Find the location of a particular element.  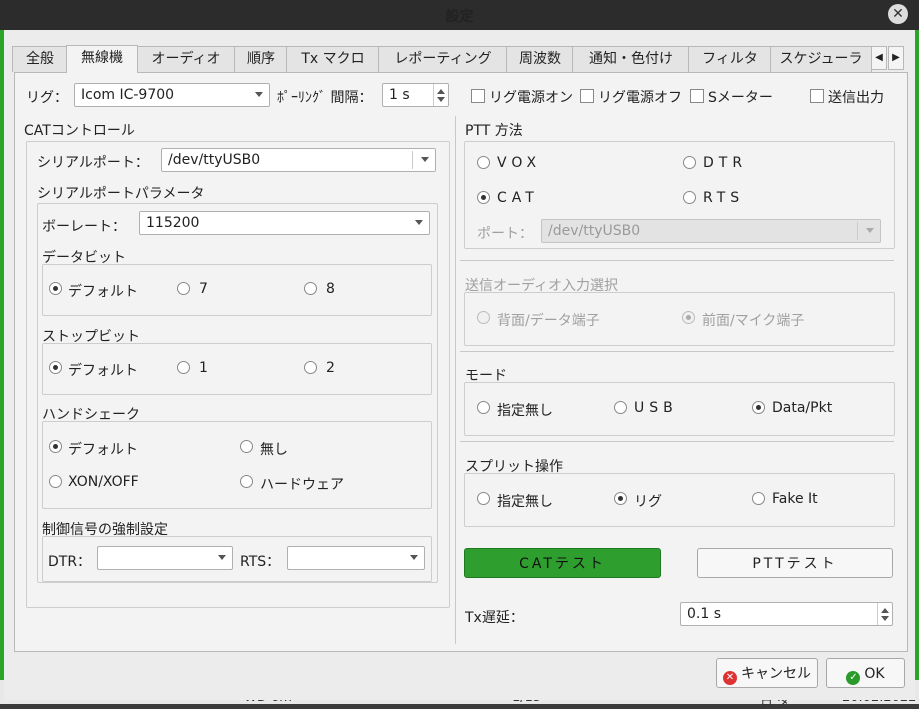

rts-label: RTS： is located at coordinates (260, 562).